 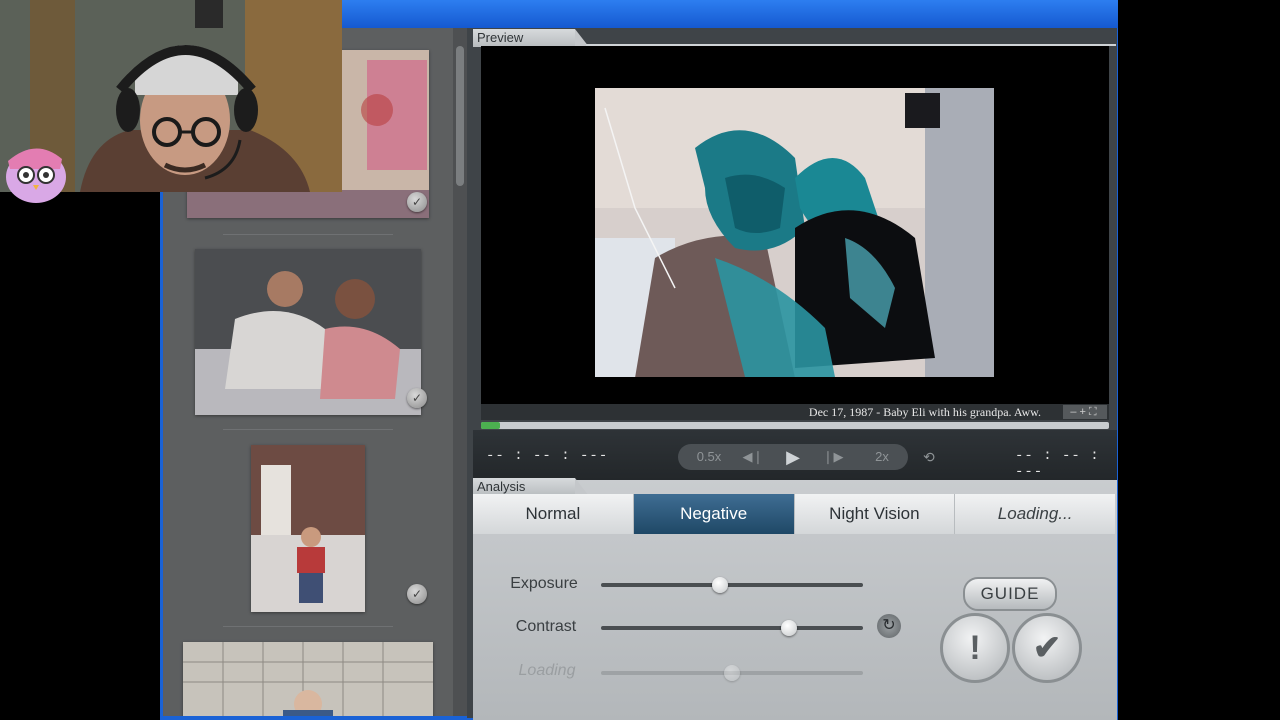 What do you see at coordinates (460, 116) in the screenshot?
I see `scrollbar-thumb` at bounding box center [460, 116].